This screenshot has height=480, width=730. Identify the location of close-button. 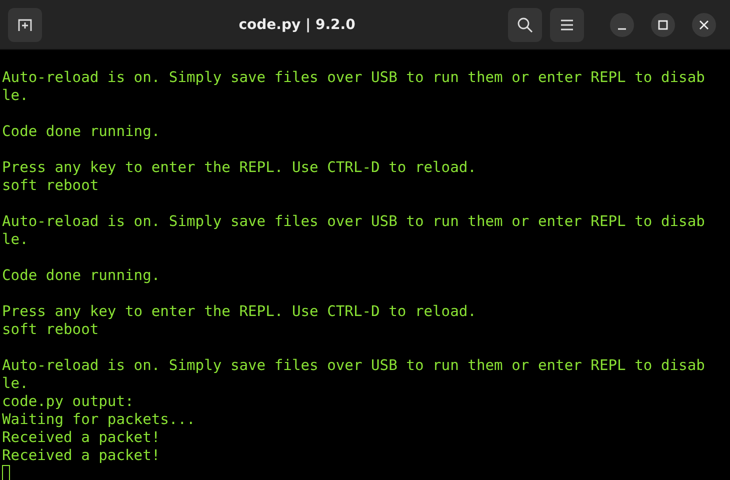
(704, 24).